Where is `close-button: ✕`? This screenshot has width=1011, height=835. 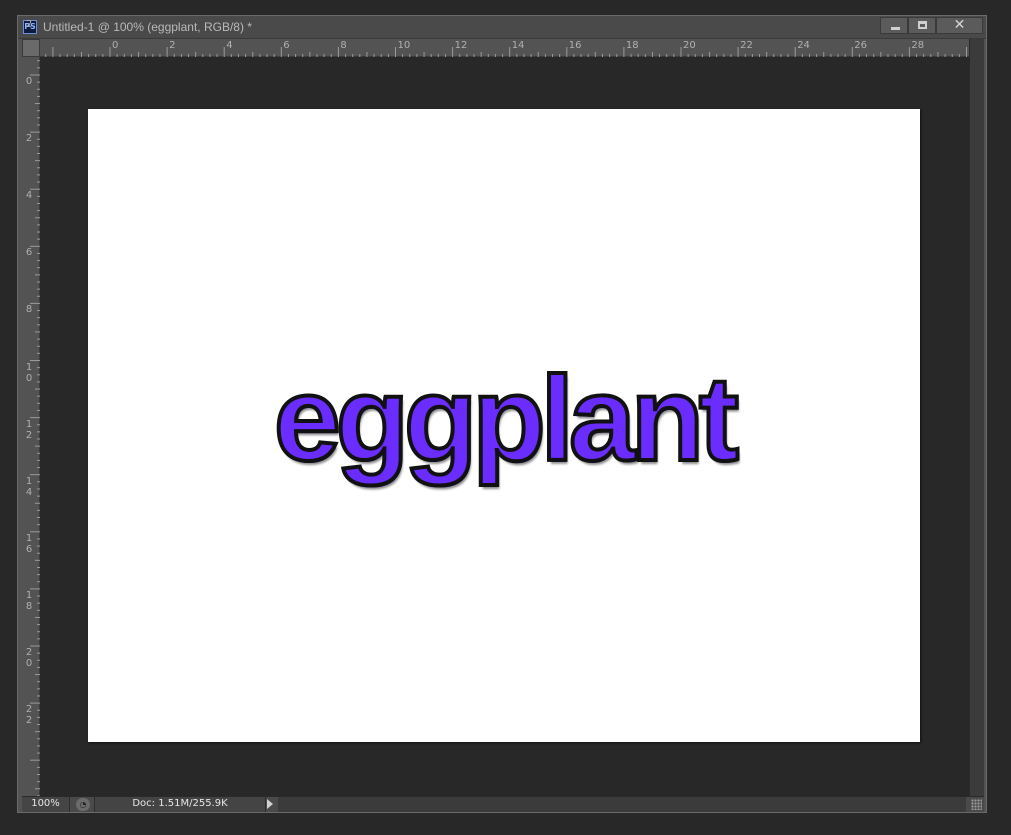 close-button: ✕ is located at coordinates (959, 25).